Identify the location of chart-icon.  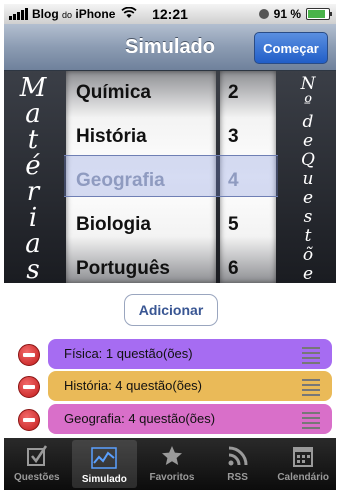
(104, 458).